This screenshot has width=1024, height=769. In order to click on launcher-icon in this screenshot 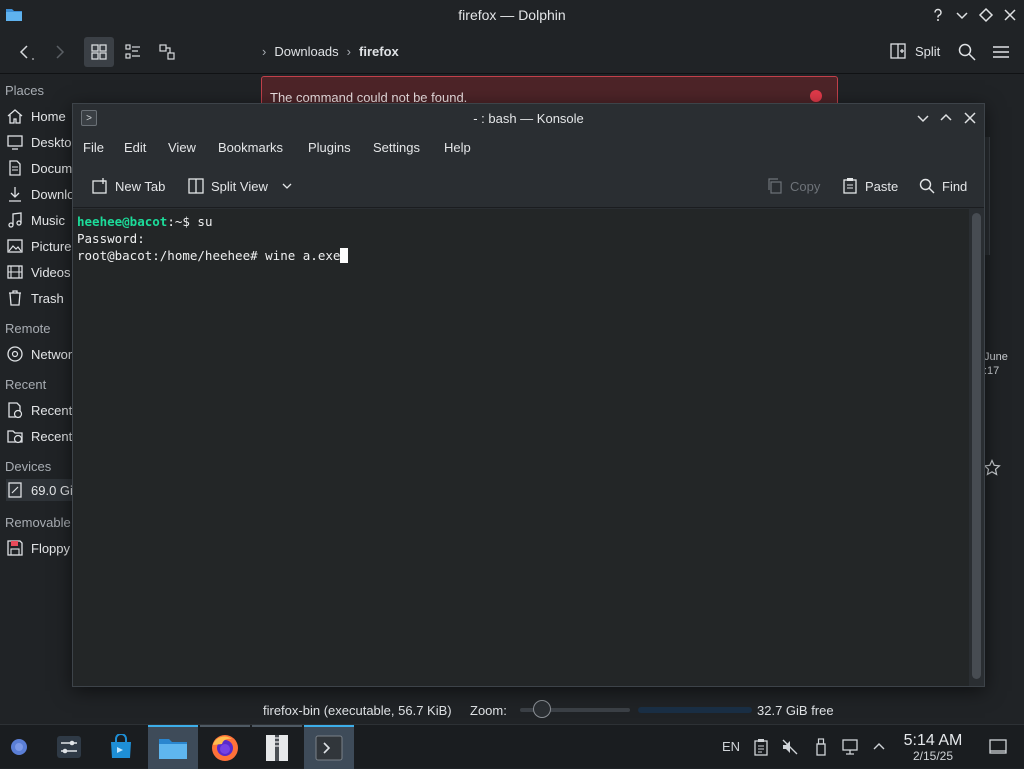, I will do `click(19, 747)`.